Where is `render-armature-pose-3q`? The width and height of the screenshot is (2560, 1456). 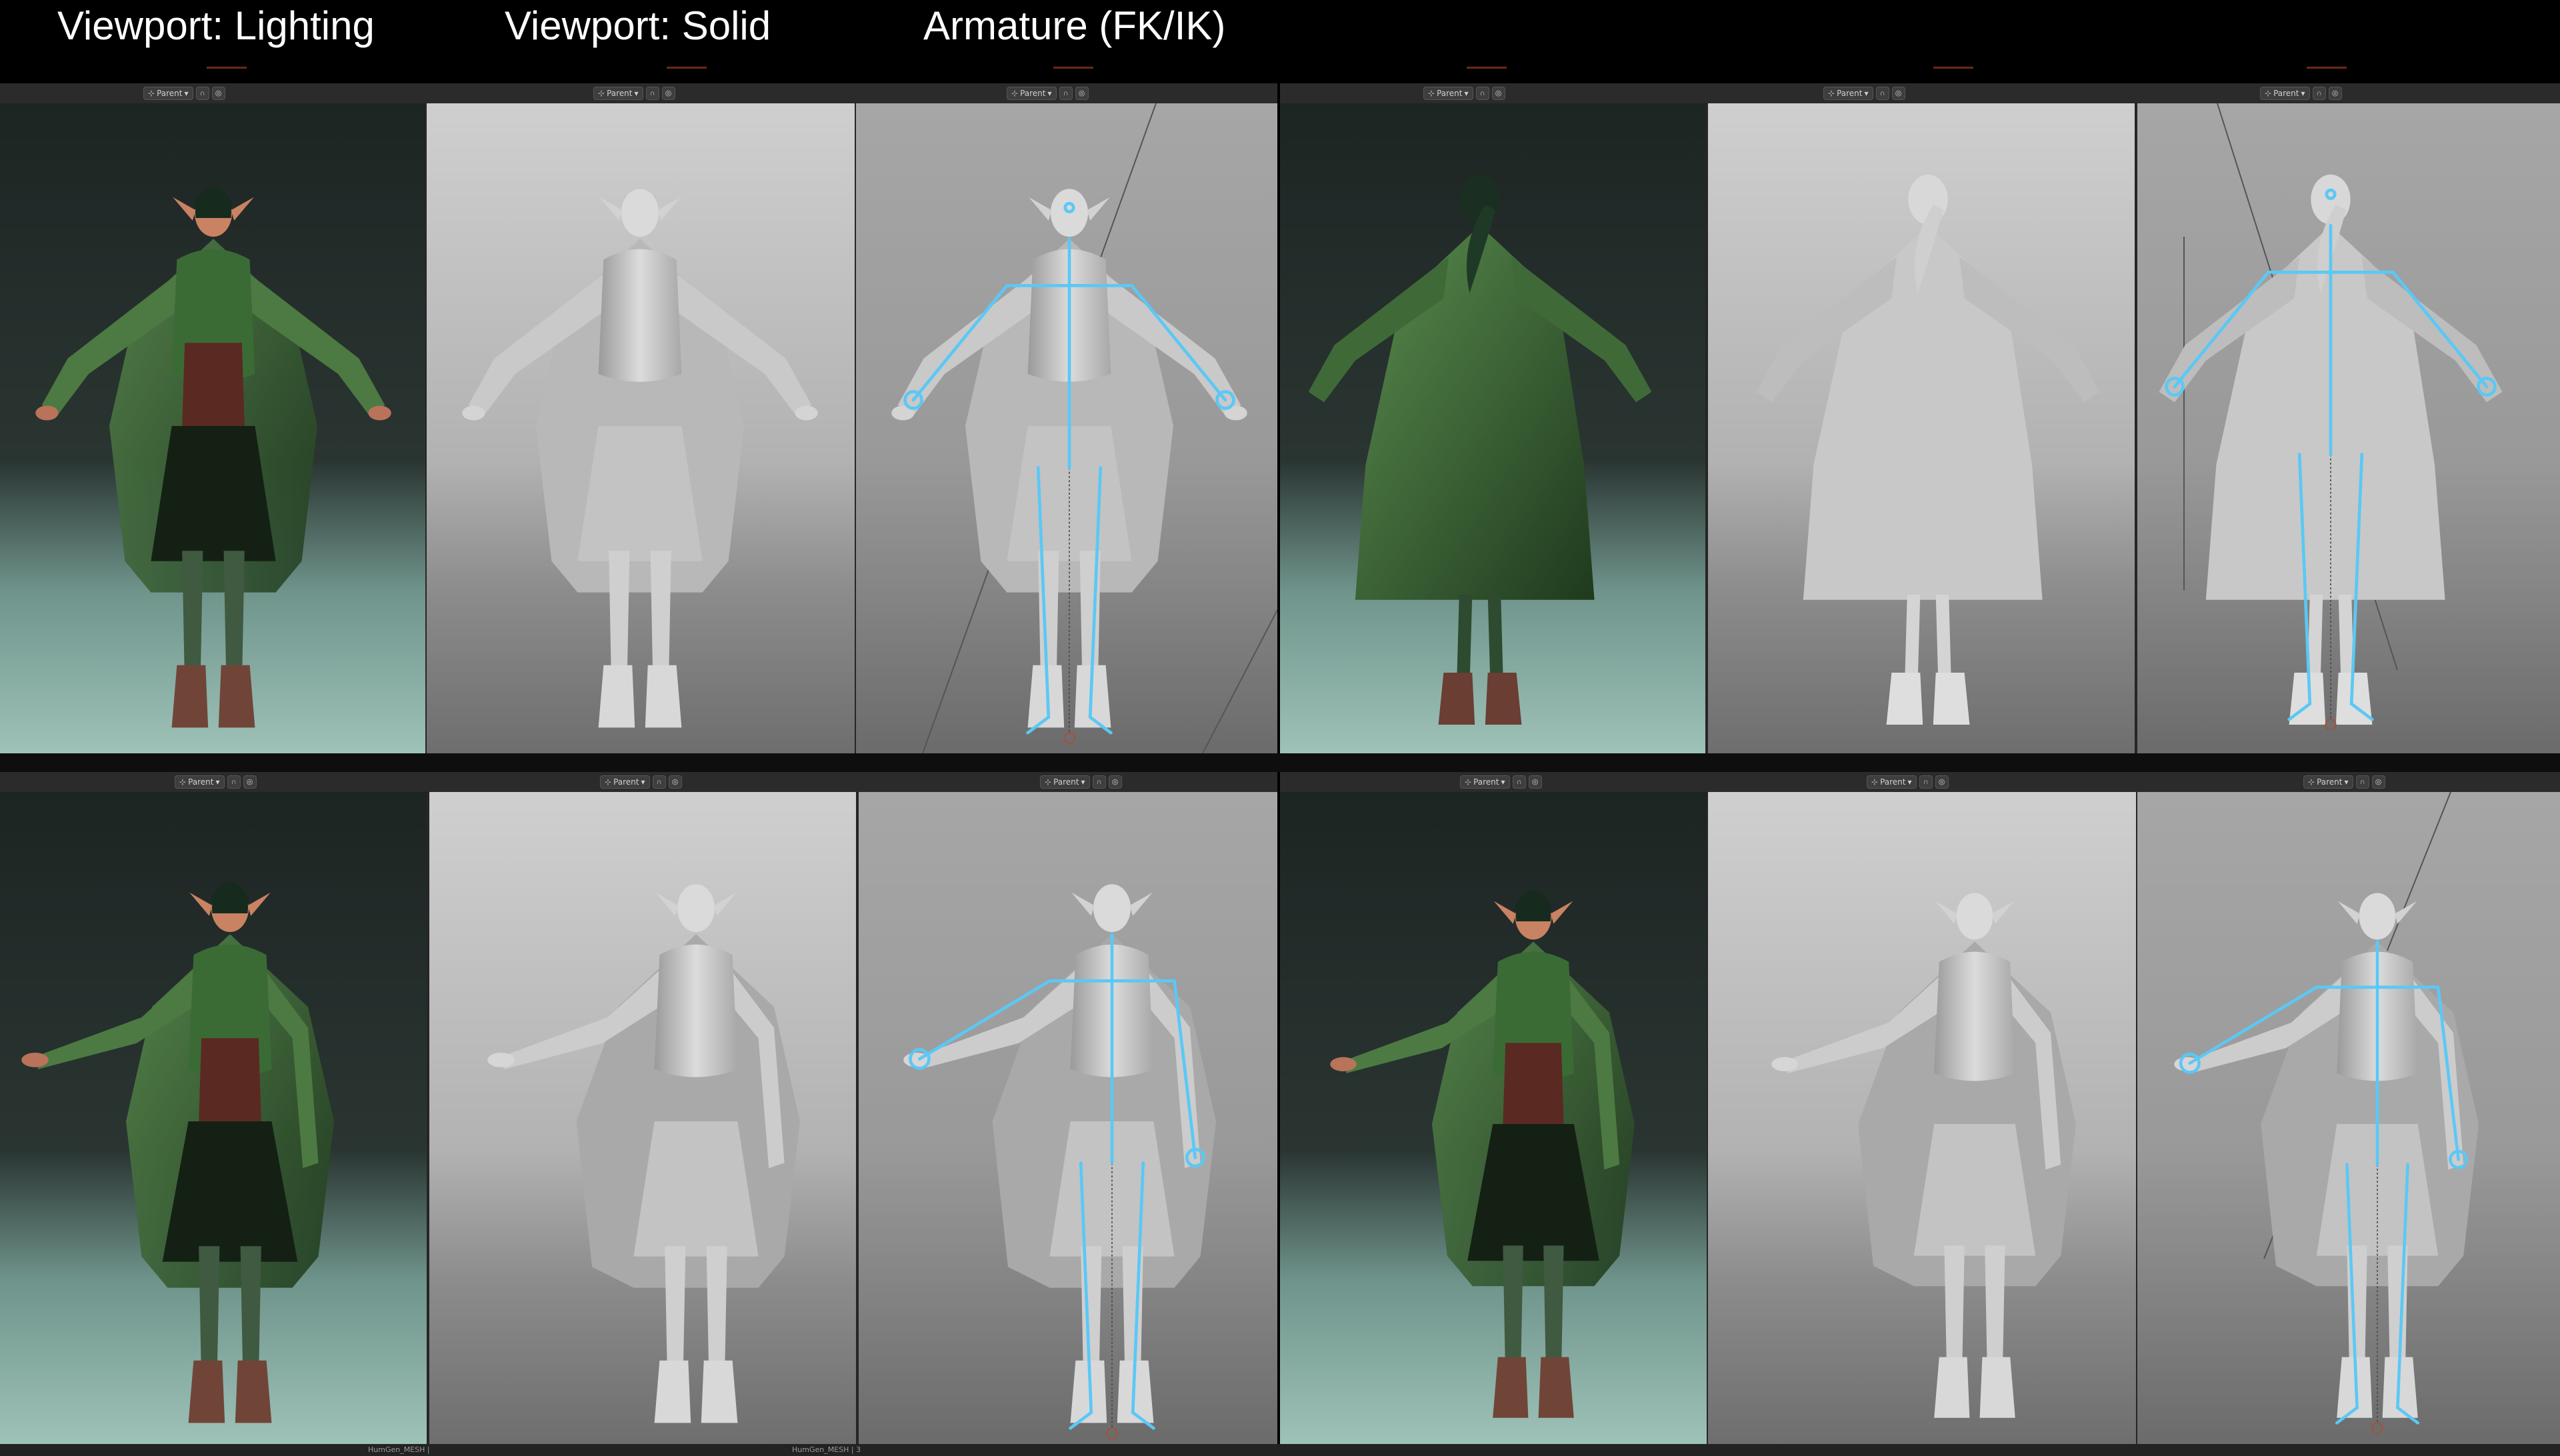 render-armature-pose-3q is located at coordinates (2348, 1118).